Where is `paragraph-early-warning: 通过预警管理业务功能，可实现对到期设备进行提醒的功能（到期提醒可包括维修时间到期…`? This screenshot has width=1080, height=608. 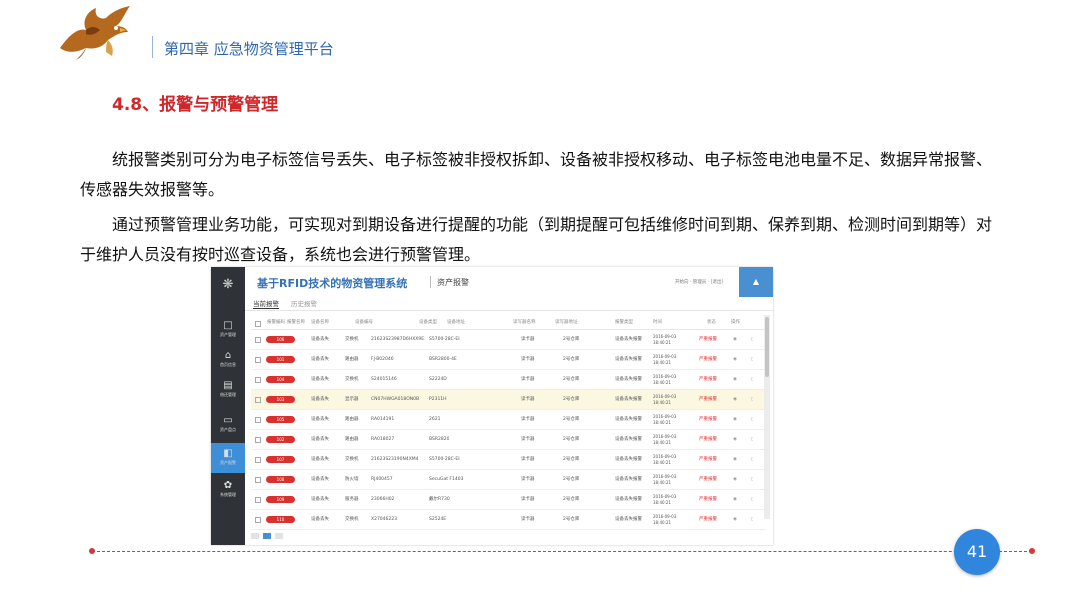
paragraph-early-warning: 通过预警管理业务功能，可实现对到期设备进行提醒的功能（到期提醒可包括维修时间到期… is located at coordinates (540, 240).